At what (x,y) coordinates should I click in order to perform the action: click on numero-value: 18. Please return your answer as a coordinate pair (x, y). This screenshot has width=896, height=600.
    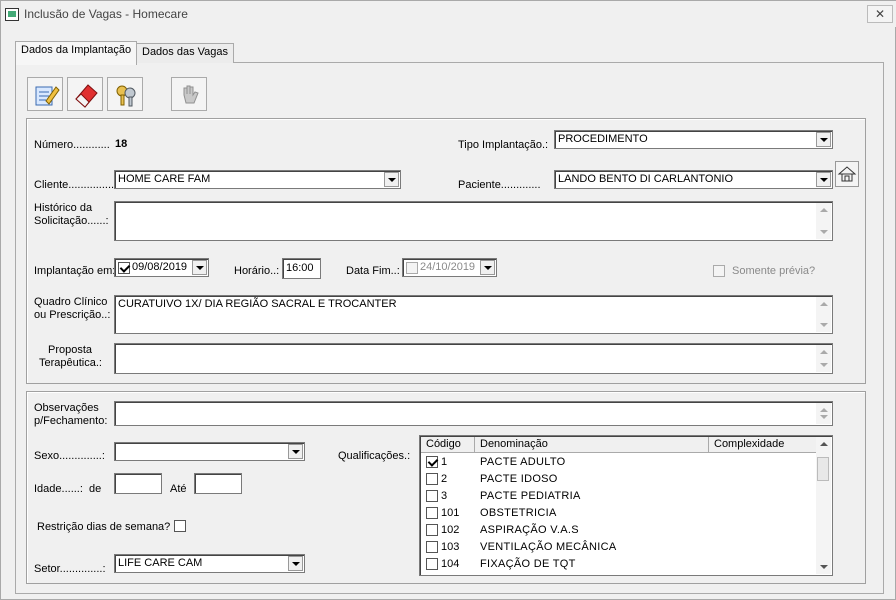
    Looking at the image, I should click on (121, 144).